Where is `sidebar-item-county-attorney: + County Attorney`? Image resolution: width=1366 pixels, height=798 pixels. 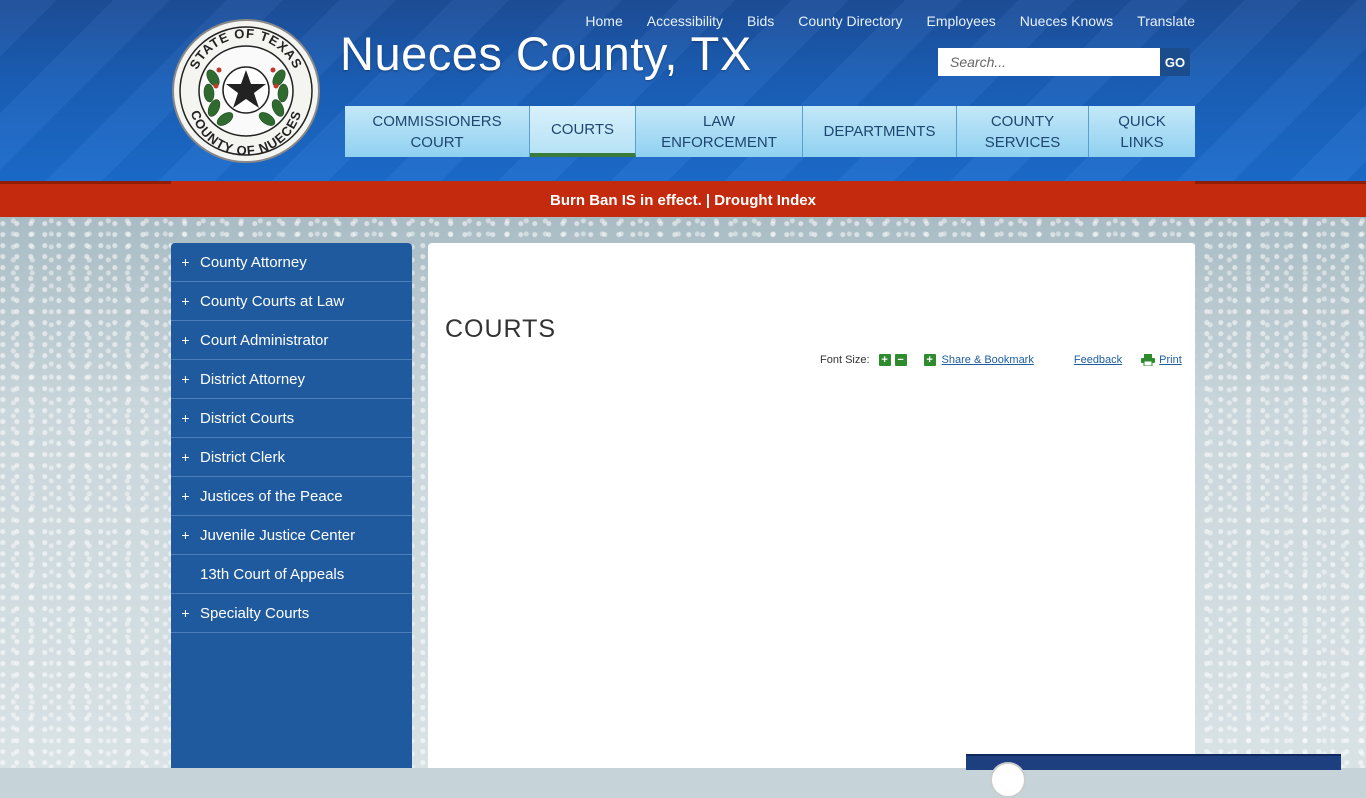
sidebar-item-county-attorney: + County Attorney is located at coordinates (291, 262).